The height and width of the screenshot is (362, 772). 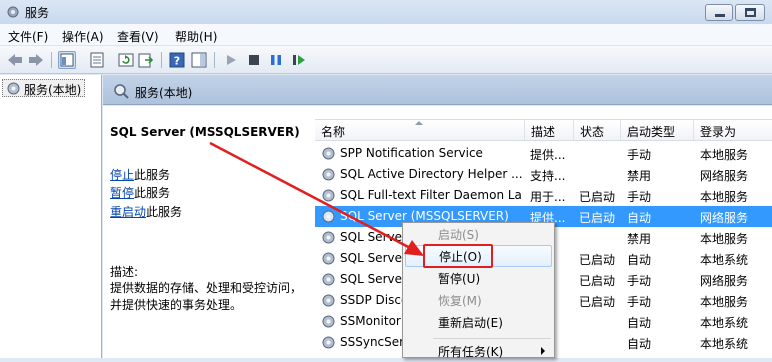 What do you see at coordinates (386, 12) in the screenshot?
I see `title-bar: 服务` at bounding box center [386, 12].